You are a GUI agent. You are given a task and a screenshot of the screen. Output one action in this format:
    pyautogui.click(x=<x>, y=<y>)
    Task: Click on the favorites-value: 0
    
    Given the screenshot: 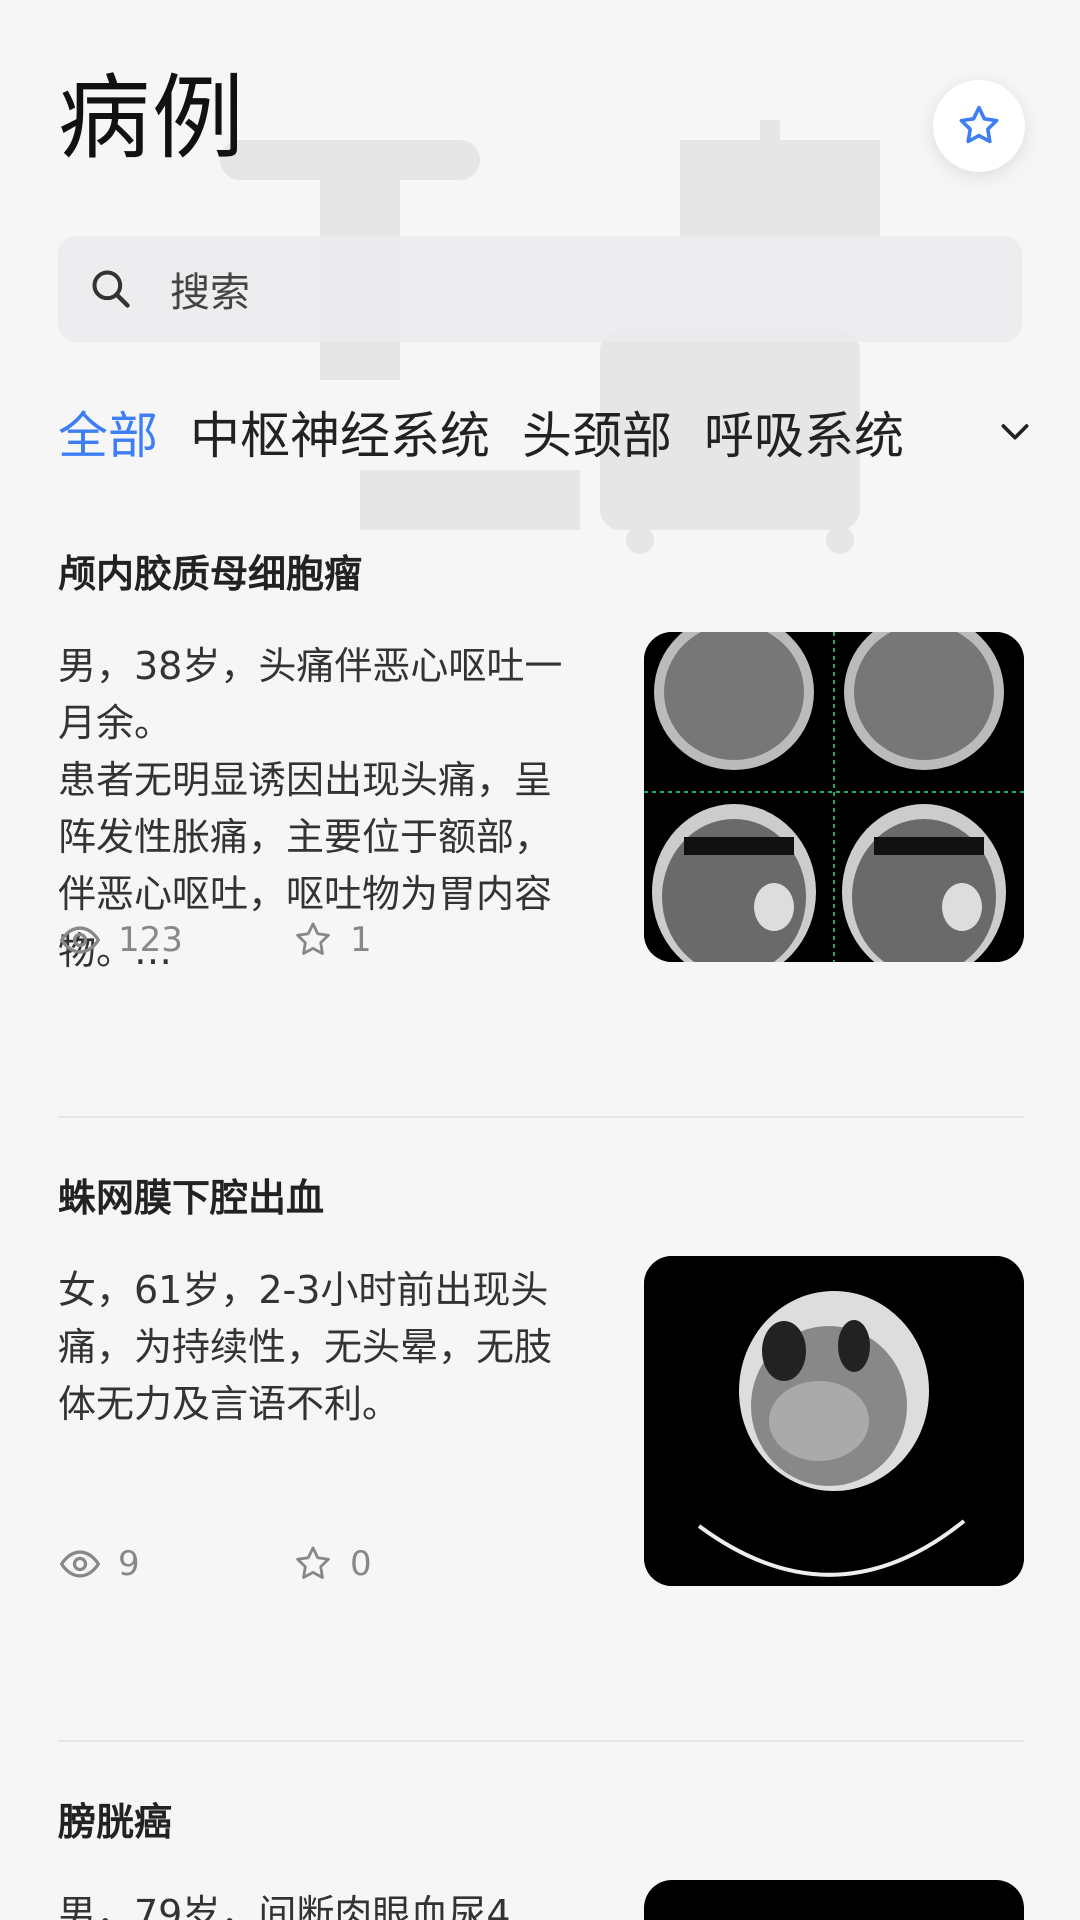 What is the action you would take?
    pyautogui.click(x=361, y=1564)
    